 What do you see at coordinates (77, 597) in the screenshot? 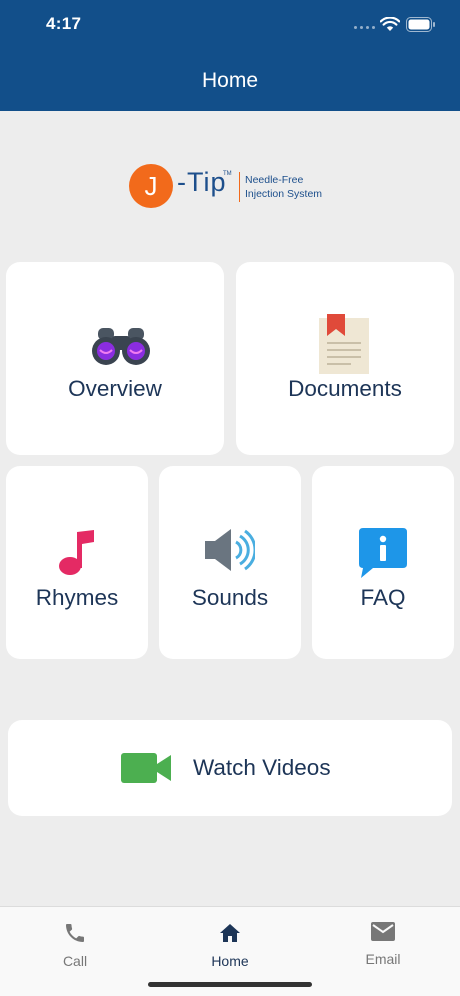
I see `rhymes-label: Rhymes` at bounding box center [77, 597].